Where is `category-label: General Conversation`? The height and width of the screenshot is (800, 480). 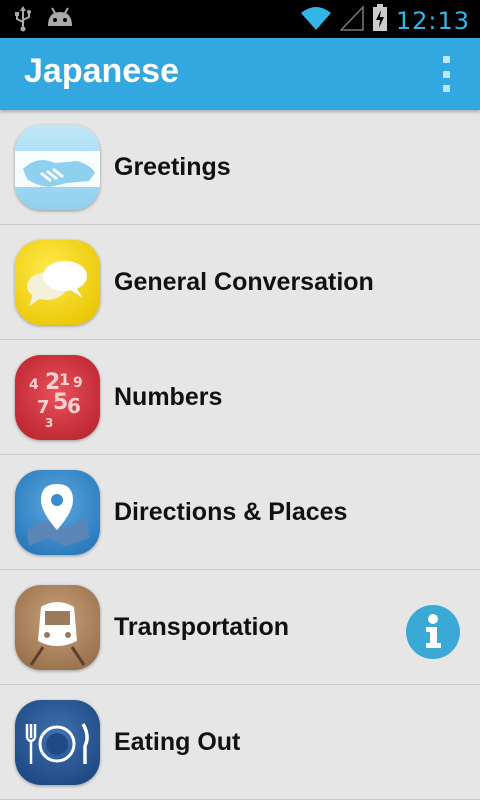 category-label: General Conversation is located at coordinates (244, 282).